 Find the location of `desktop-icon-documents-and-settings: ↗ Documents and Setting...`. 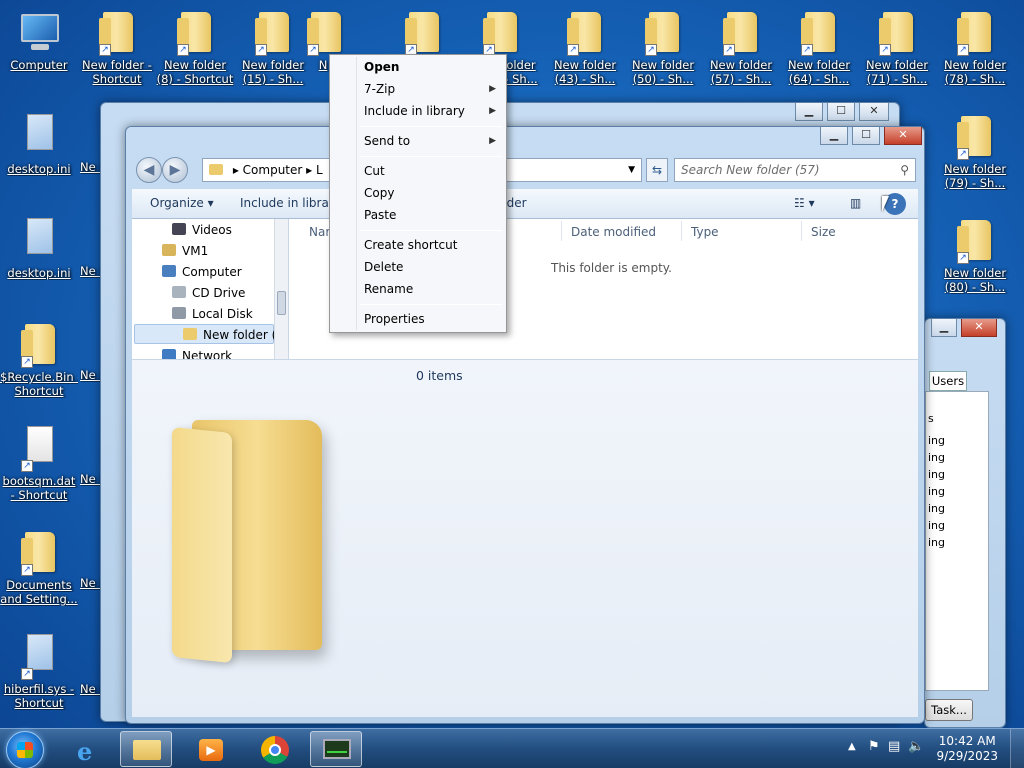

desktop-icon-documents-and-settings: ↗ Documents and Setting... is located at coordinates (39, 567).